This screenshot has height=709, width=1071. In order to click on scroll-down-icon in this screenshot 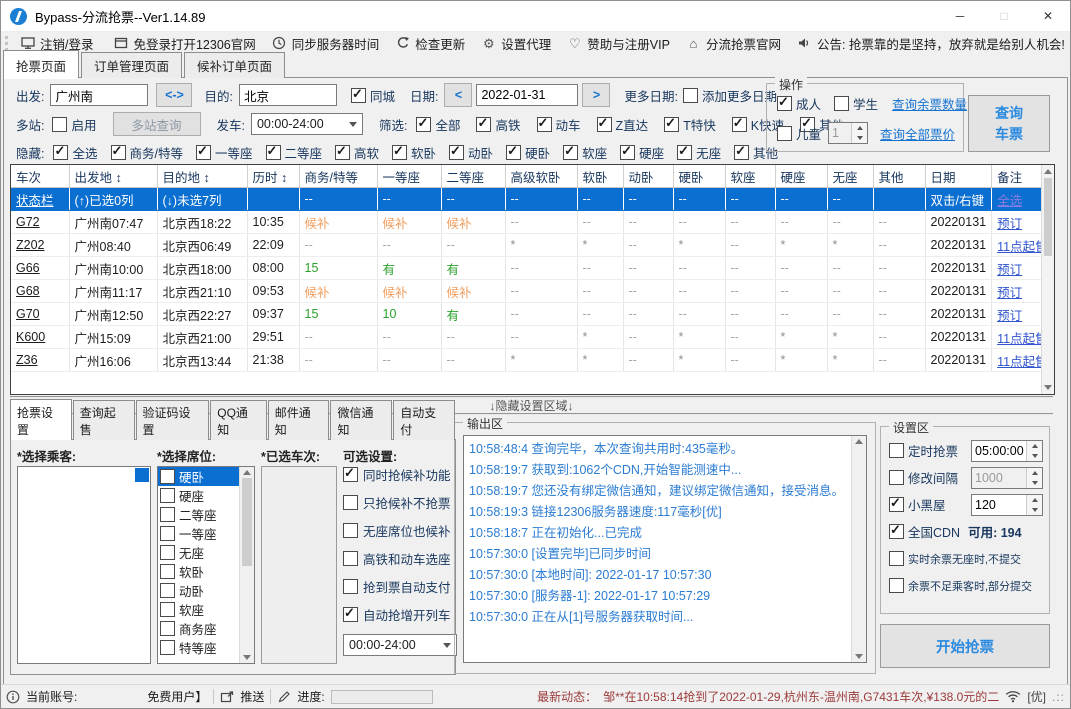, I will do `click(859, 656)`.